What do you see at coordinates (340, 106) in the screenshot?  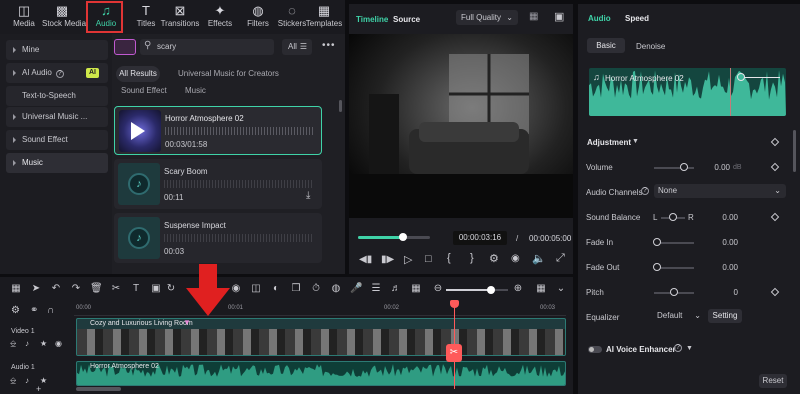 I see `library-scrollbar` at bounding box center [340, 106].